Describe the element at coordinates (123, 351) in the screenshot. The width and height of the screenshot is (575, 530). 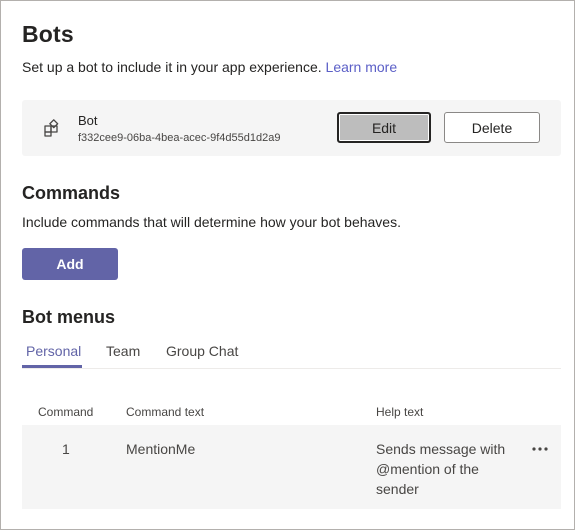
I see `tab-team: Team` at that location.